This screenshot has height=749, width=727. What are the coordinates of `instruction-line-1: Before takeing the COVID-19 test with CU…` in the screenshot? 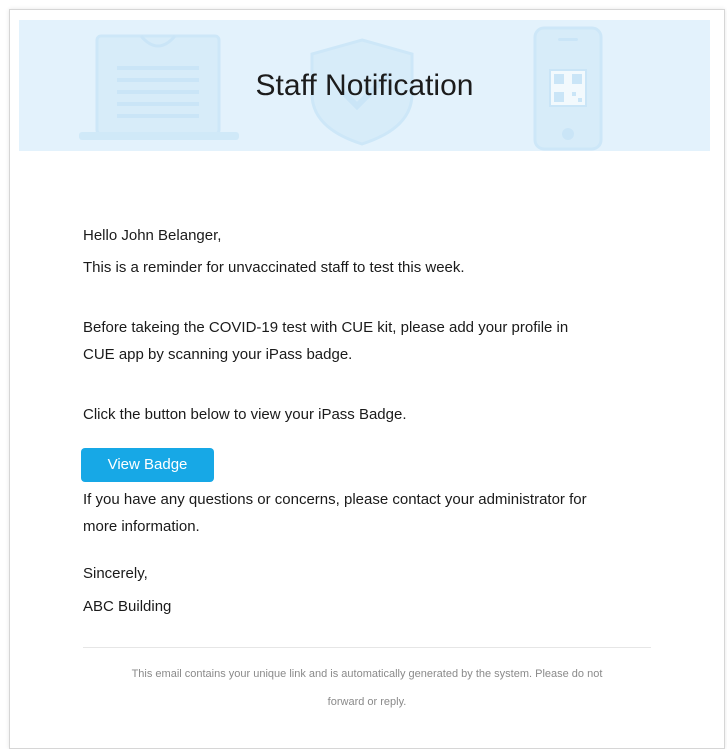 It's located at (326, 327).